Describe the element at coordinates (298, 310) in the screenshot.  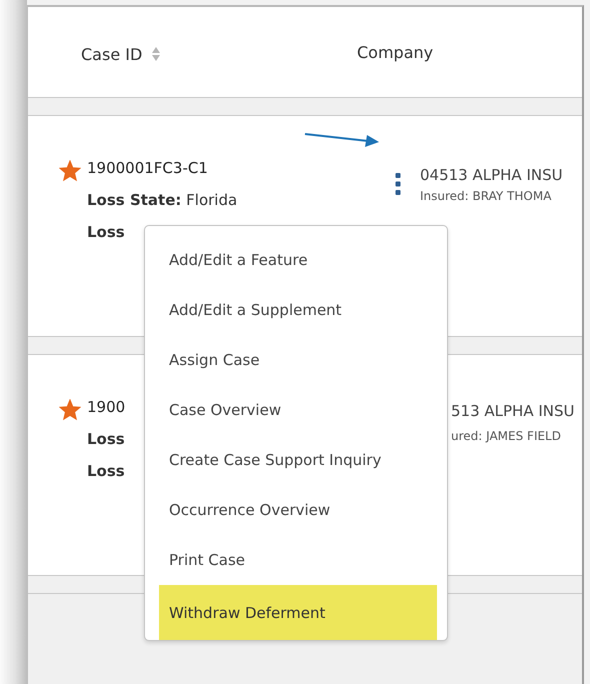
I see `menu-item: Add/Edit a Supplement` at that location.